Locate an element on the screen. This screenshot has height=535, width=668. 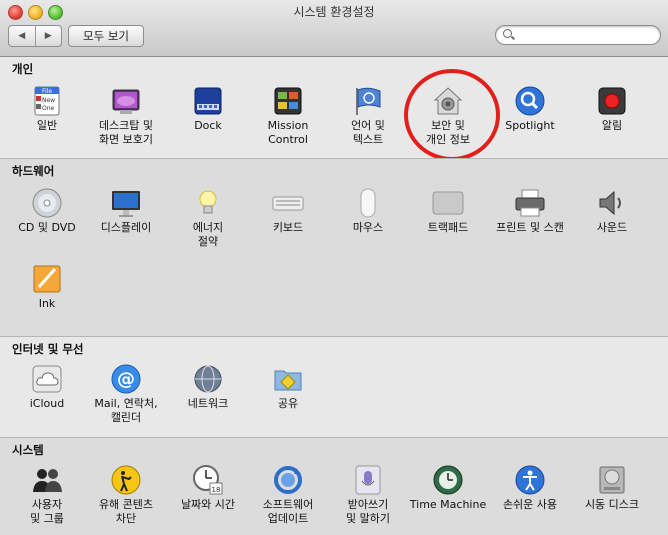
desktop-icon is located at coordinates (126, 101).